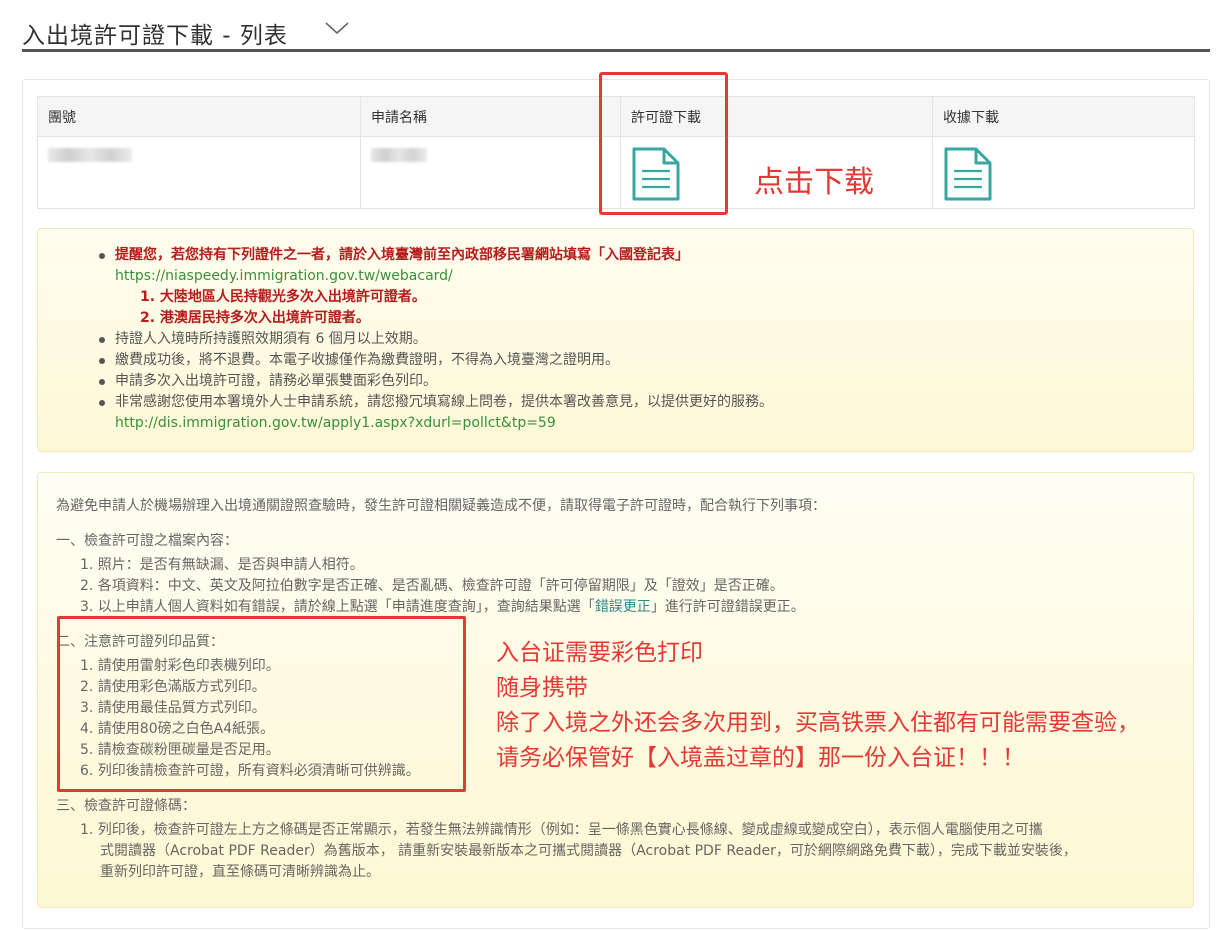 The height and width of the screenshot is (931, 1224). I want to click on section3-title: 三、檢查許可證條碼：, so click(126, 806).